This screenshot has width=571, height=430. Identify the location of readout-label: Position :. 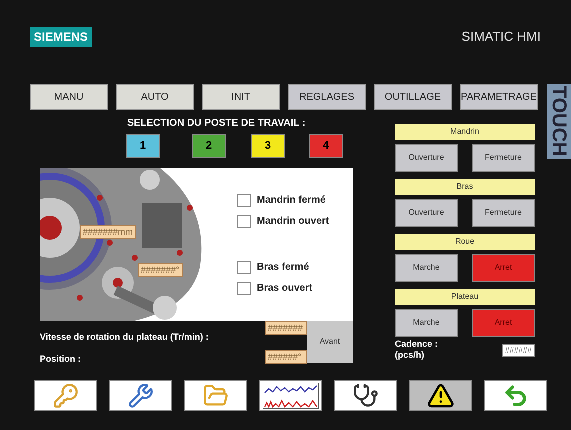
(61, 359).